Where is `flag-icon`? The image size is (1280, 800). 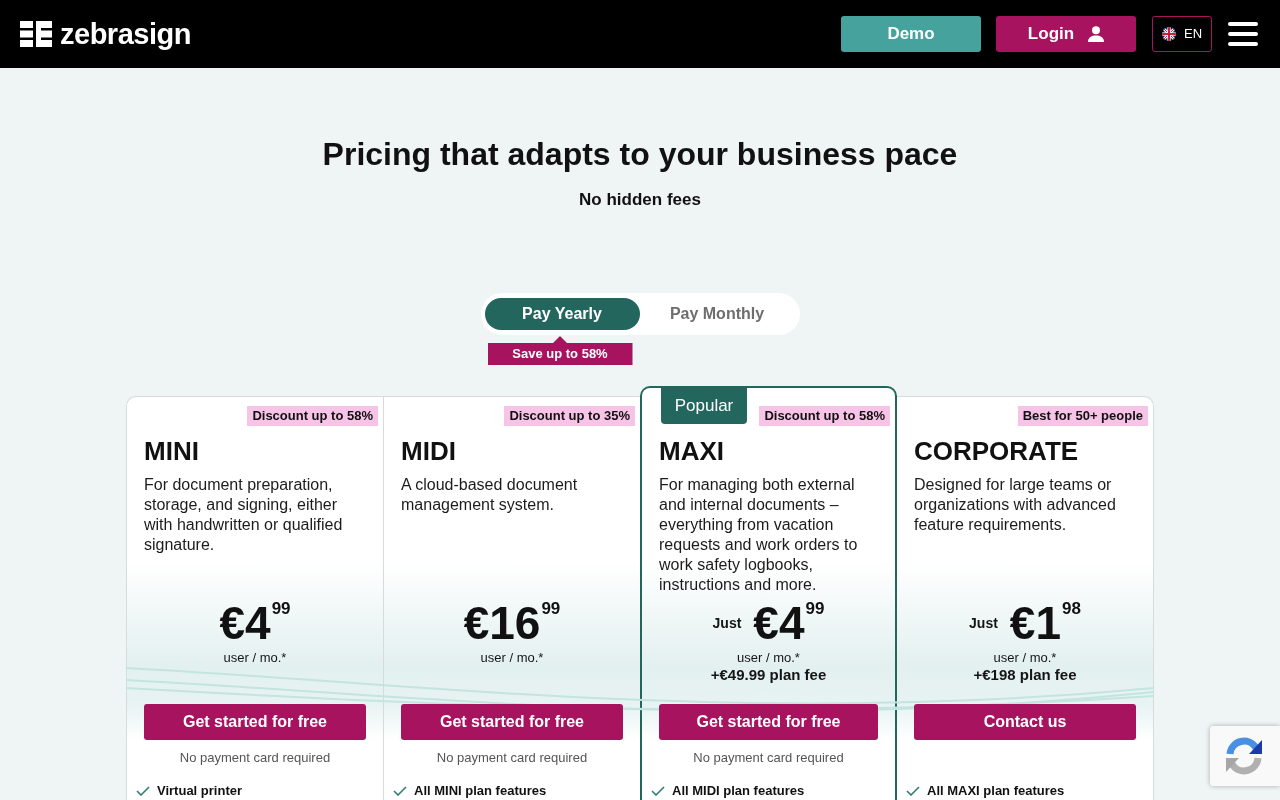 flag-icon is located at coordinates (1168, 34).